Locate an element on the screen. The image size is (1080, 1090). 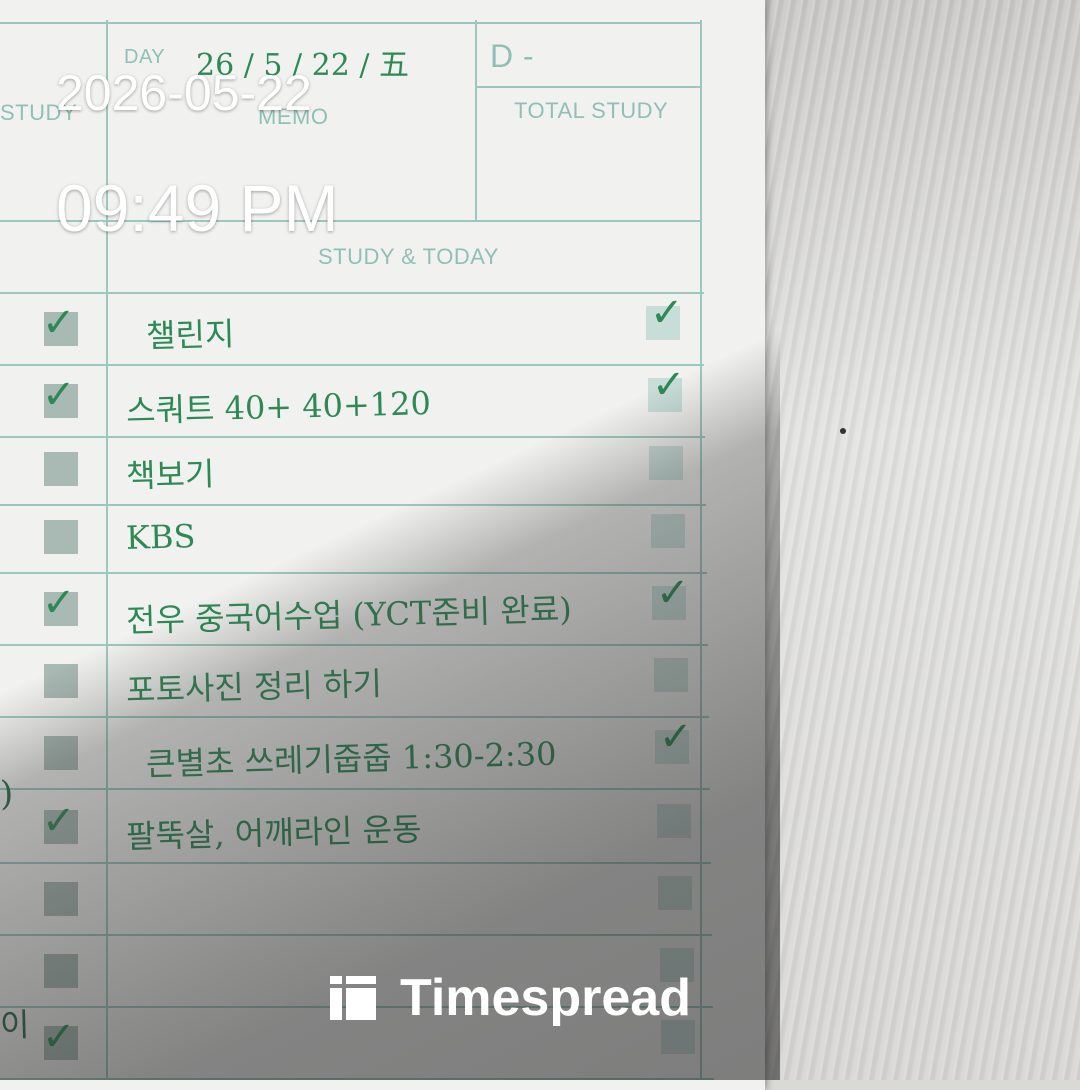
timespread-logo-icon is located at coordinates (353, 998).